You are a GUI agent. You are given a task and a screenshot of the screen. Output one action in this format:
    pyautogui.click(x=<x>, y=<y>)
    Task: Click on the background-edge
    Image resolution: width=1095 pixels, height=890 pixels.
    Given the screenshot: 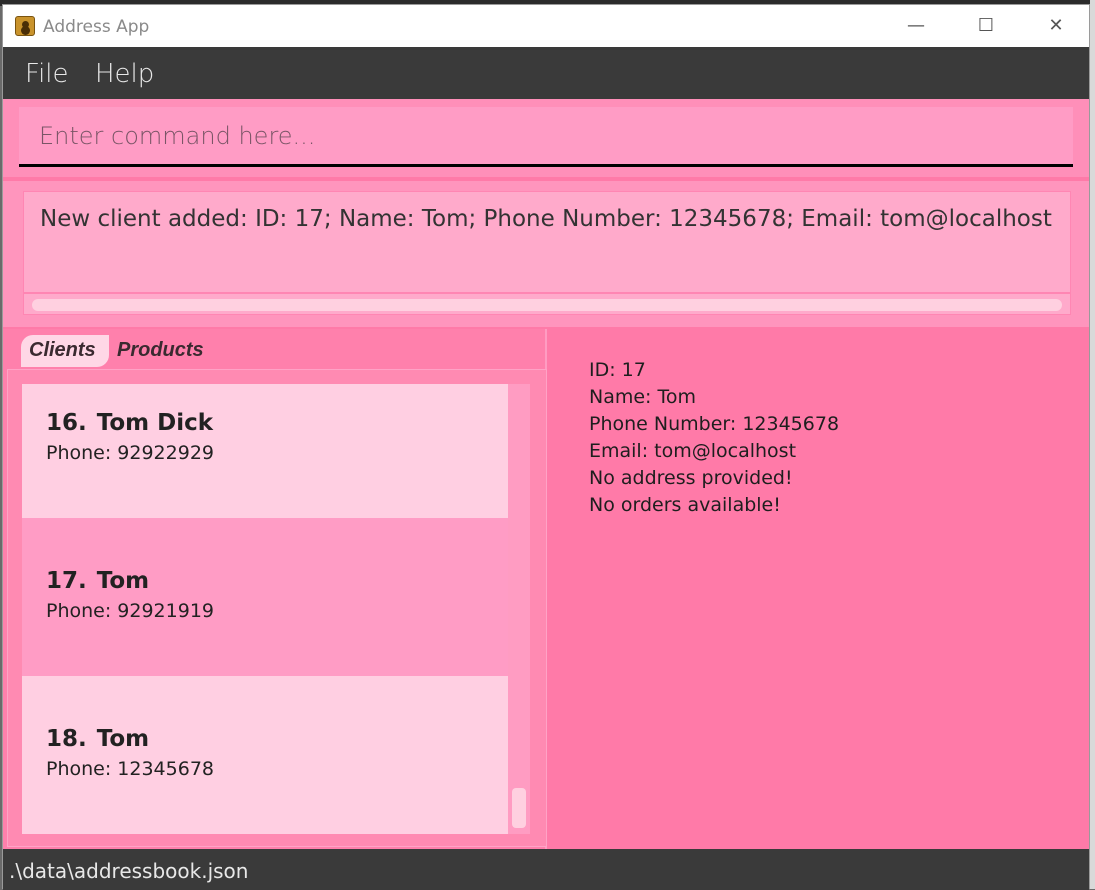 What is the action you would take?
    pyautogui.click(x=1092, y=444)
    